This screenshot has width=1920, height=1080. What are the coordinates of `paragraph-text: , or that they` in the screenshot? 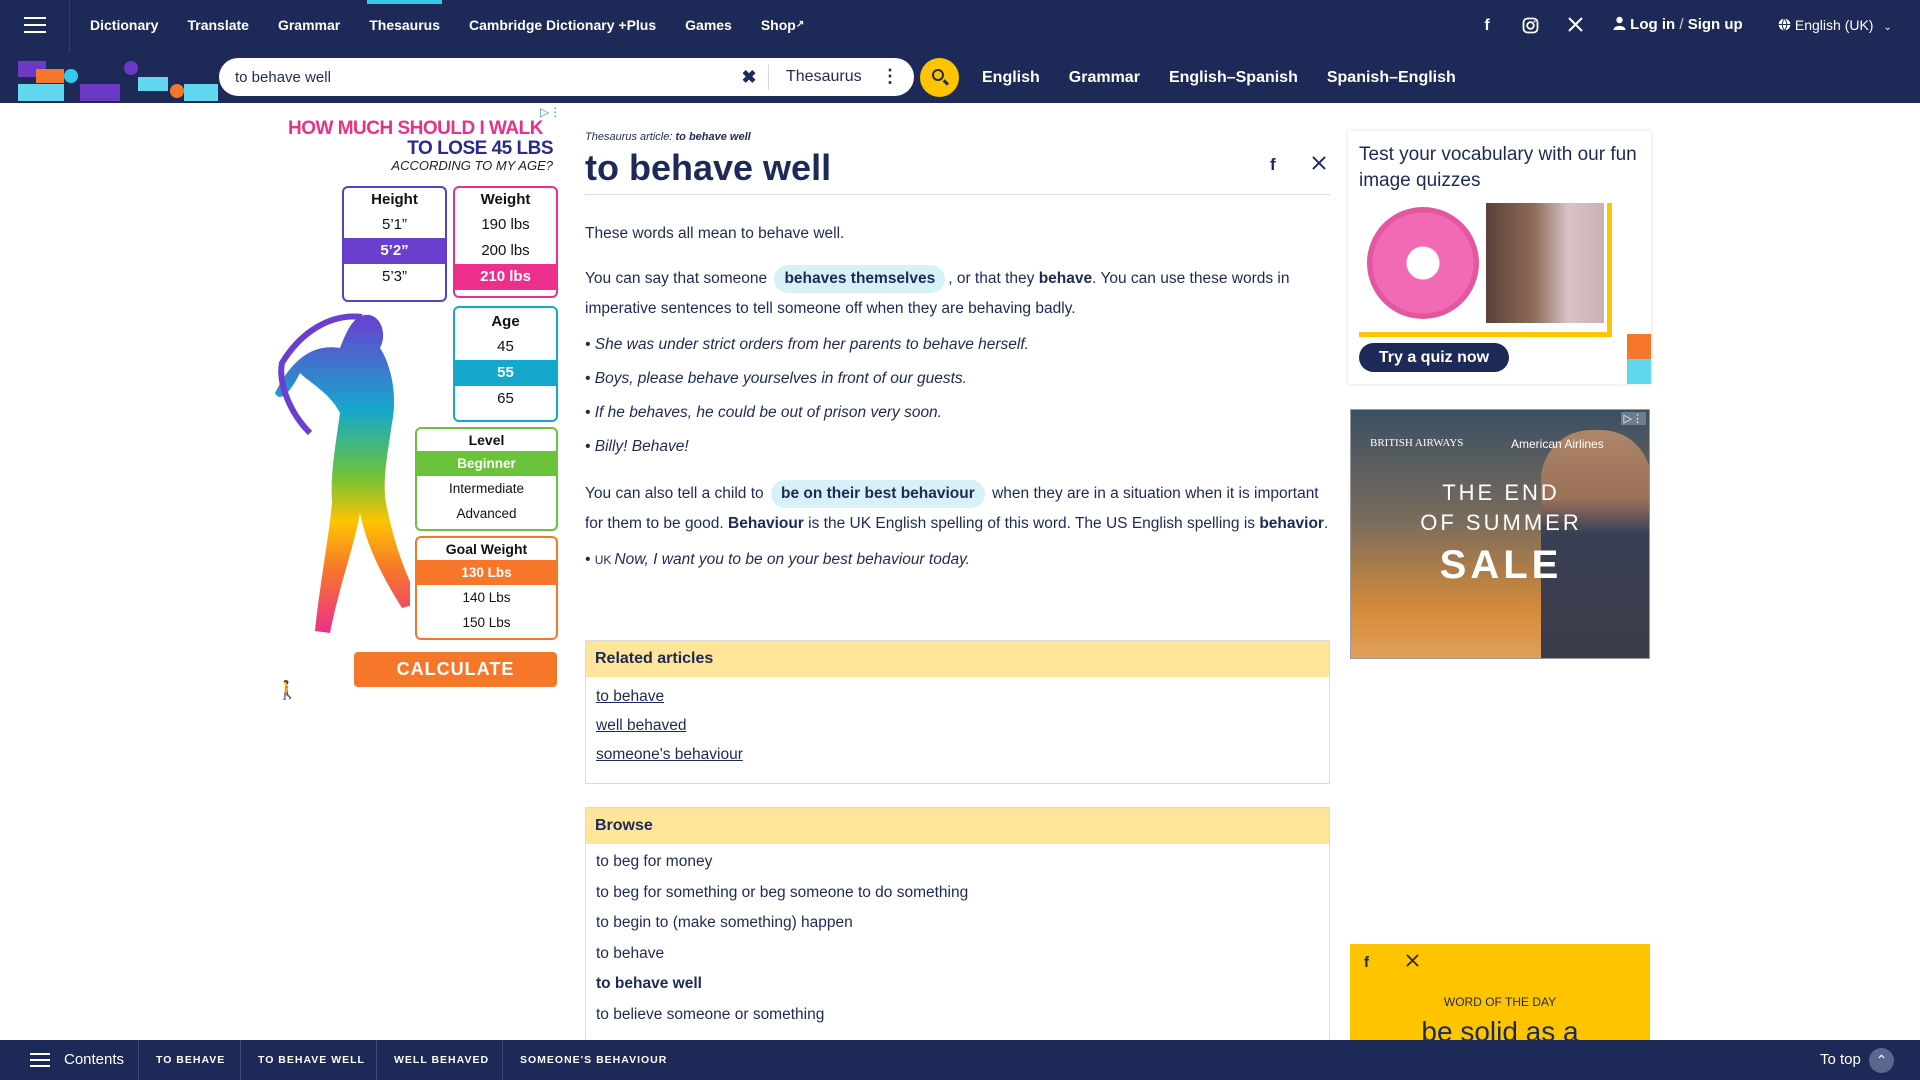 It's located at (991, 278).